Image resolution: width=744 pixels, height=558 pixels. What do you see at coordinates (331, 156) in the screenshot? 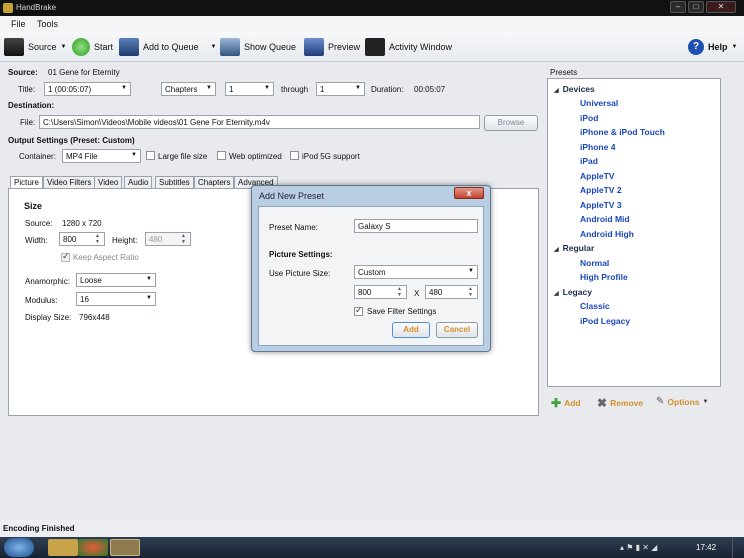
I see `ipod-5g-label: iPod 5G support` at bounding box center [331, 156].